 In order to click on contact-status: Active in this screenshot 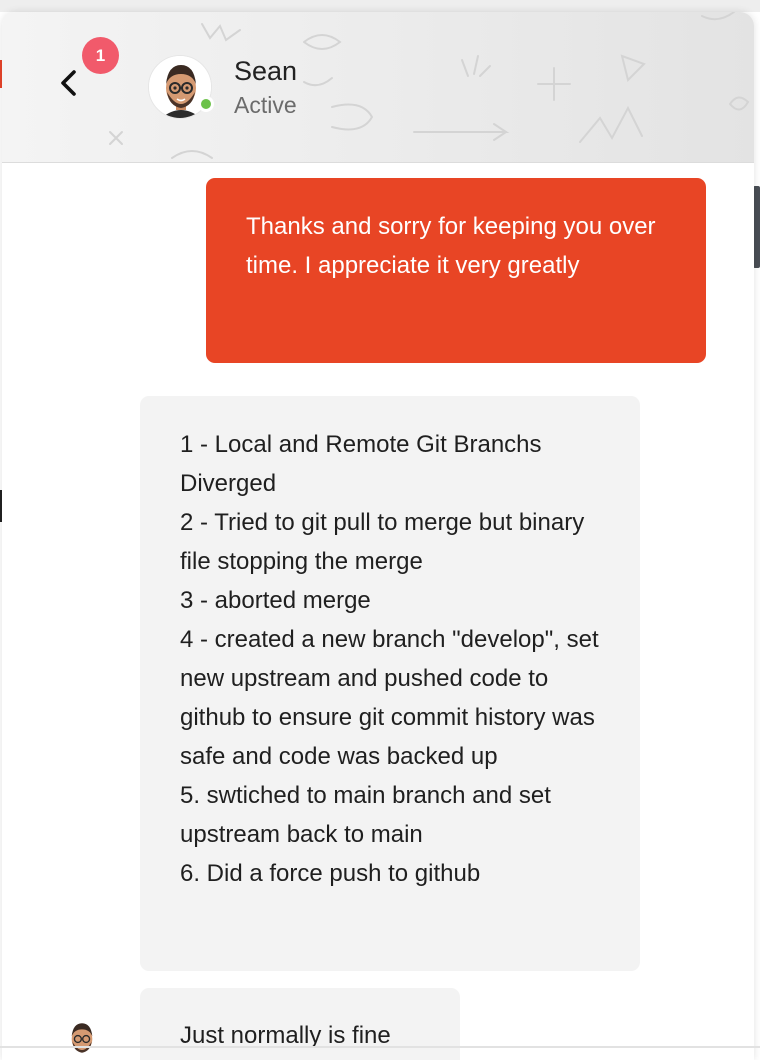, I will do `click(265, 105)`.